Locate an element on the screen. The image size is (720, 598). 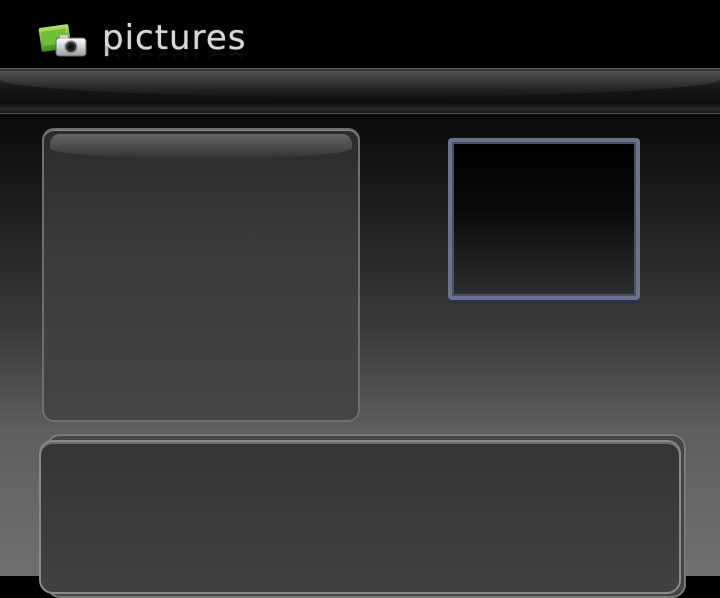
picture-preview-frame is located at coordinates (544, 219).